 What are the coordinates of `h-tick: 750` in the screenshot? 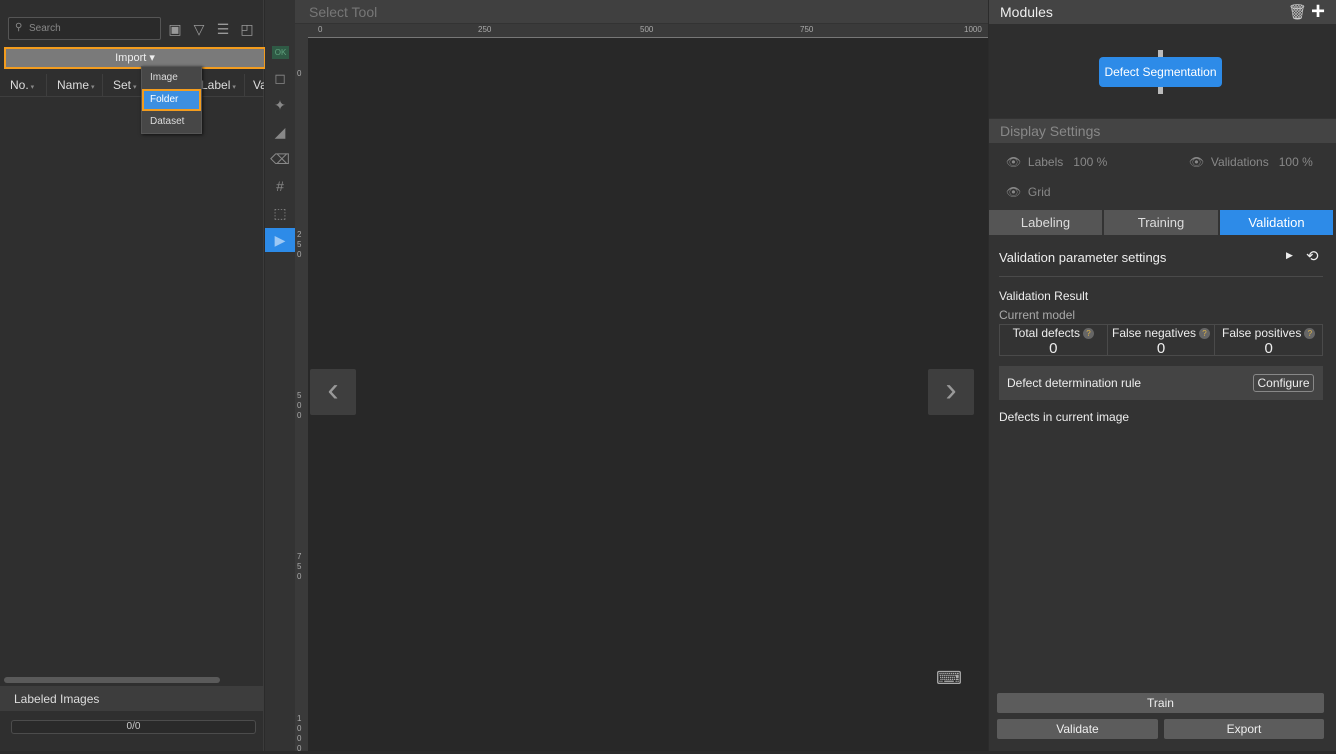 It's located at (807, 29).